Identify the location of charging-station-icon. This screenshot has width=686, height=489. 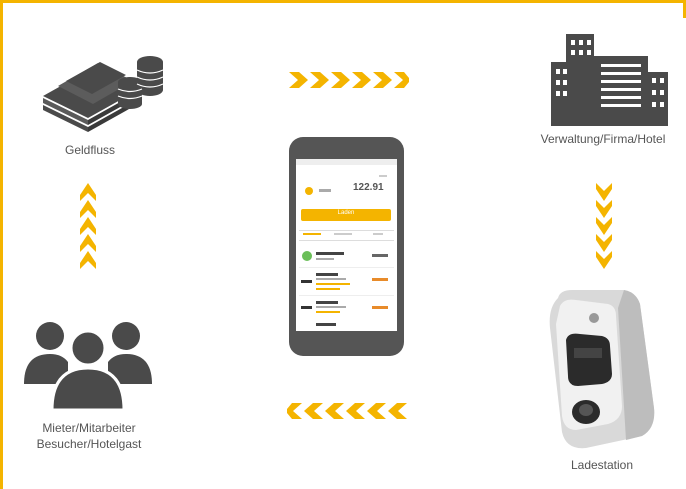
(602, 369).